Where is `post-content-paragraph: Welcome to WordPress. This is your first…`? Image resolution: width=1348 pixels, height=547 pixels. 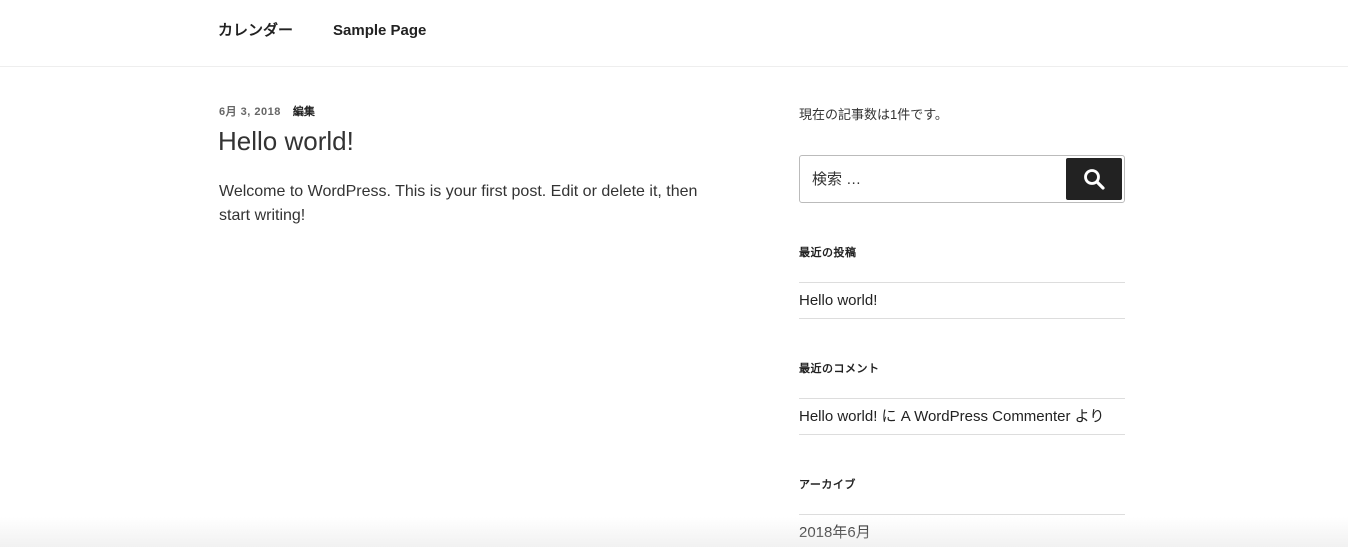 post-content-paragraph: Welcome to WordPress. This is your first… is located at coordinates (458, 203).